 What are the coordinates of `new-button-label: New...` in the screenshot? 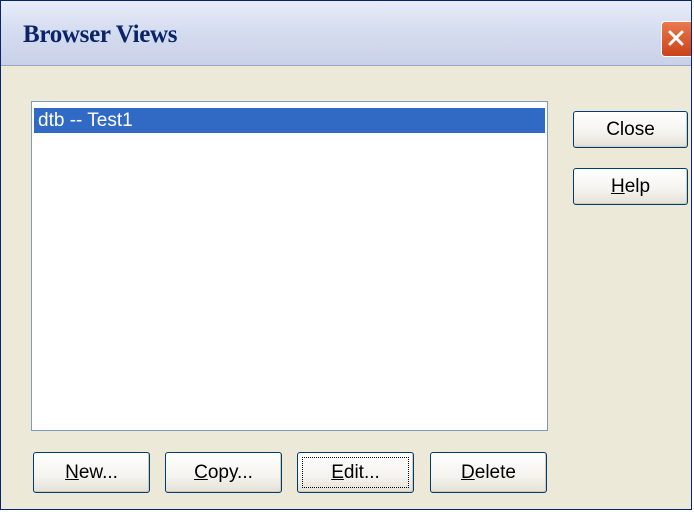 It's located at (91, 472).